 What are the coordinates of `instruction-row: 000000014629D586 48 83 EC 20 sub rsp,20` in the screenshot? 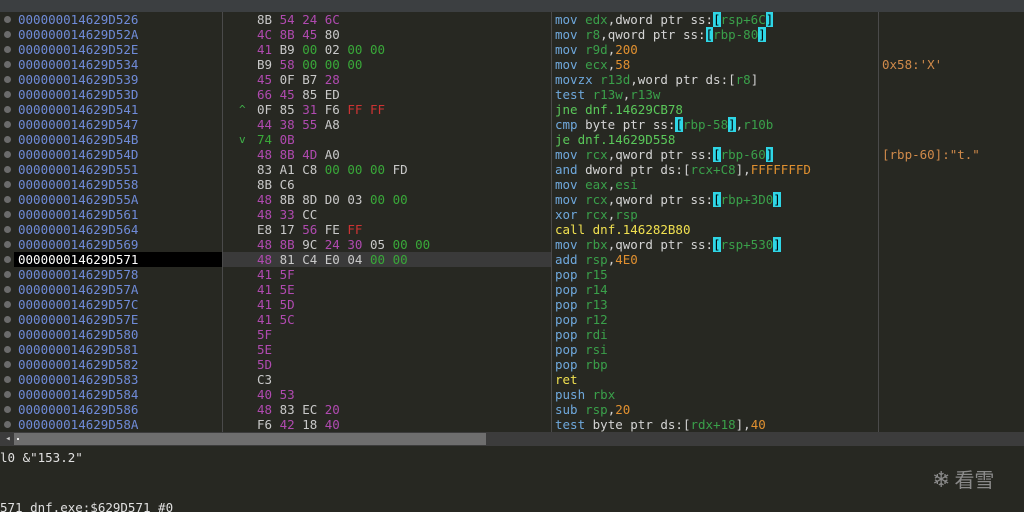 It's located at (512, 409).